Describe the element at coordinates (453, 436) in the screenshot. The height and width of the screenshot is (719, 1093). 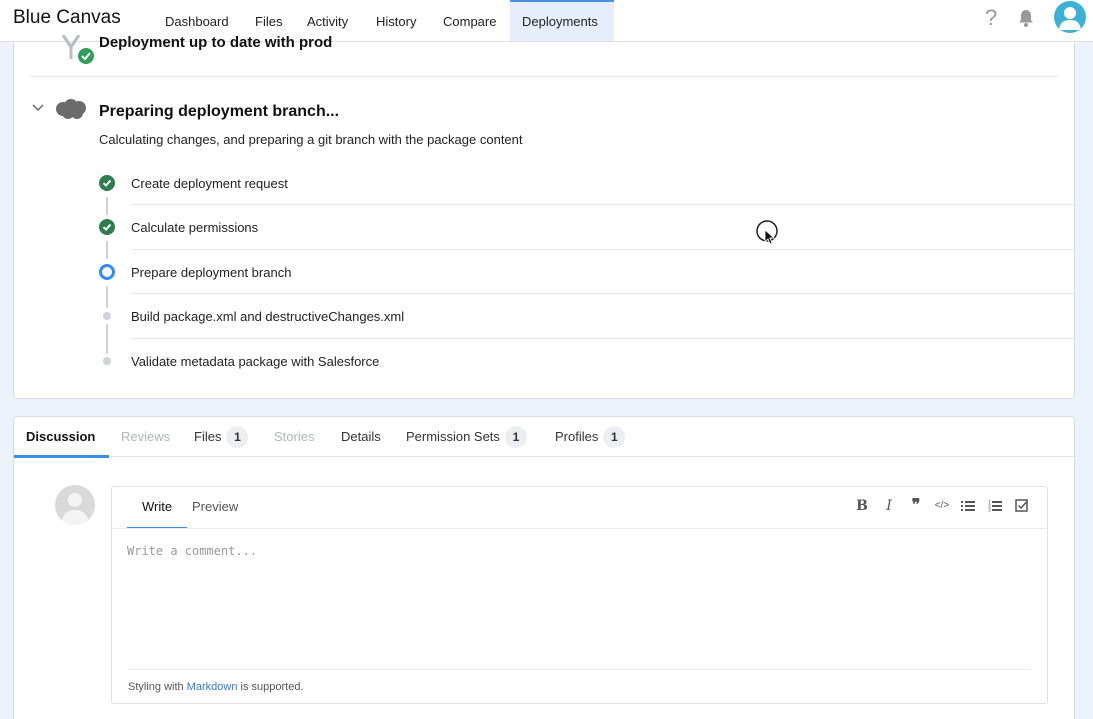
I see `tab-permission-sets-label: Permission Sets` at that location.